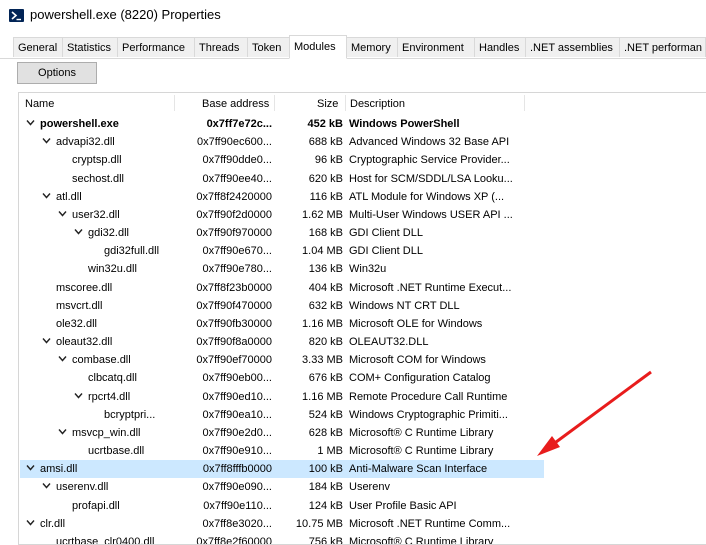  Describe the element at coordinates (325, 233) in the screenshot. I see `size-cell: 168 kB` at that location.